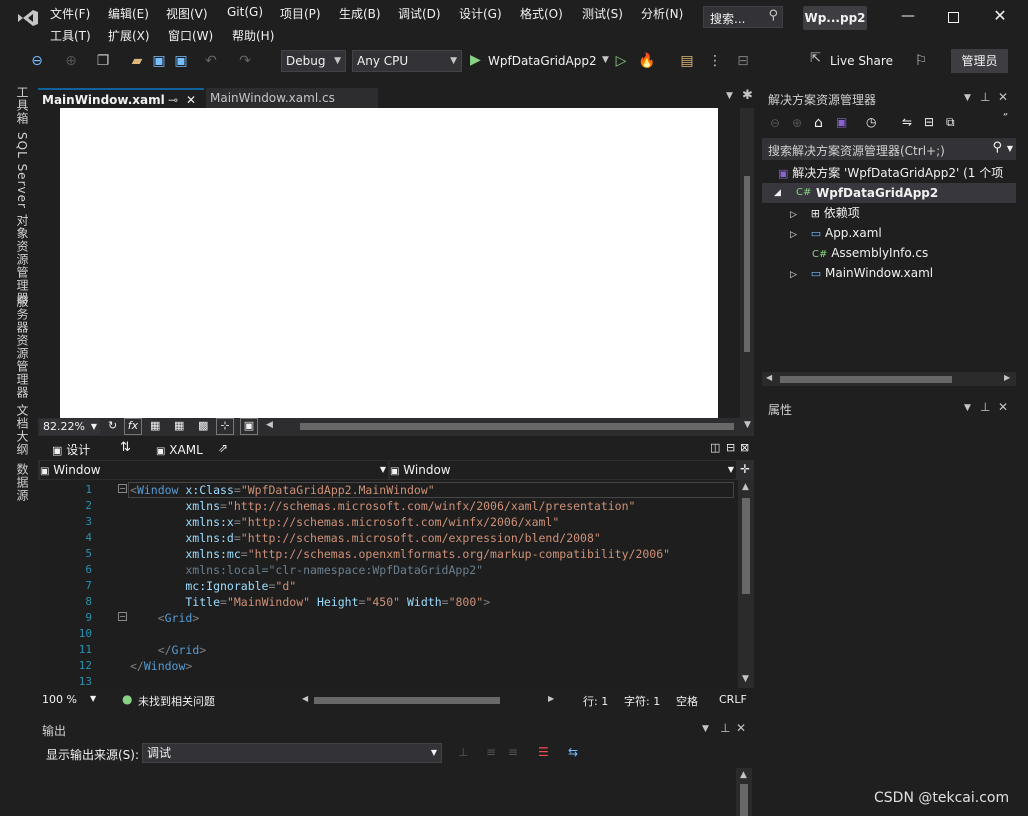 The width and height of the screenshot is (1028, 816). What do you see at coordinates (573, 752) in the screenshot?
I see `word-wrap-icon: ⇆` at bounding box center [573, 752].